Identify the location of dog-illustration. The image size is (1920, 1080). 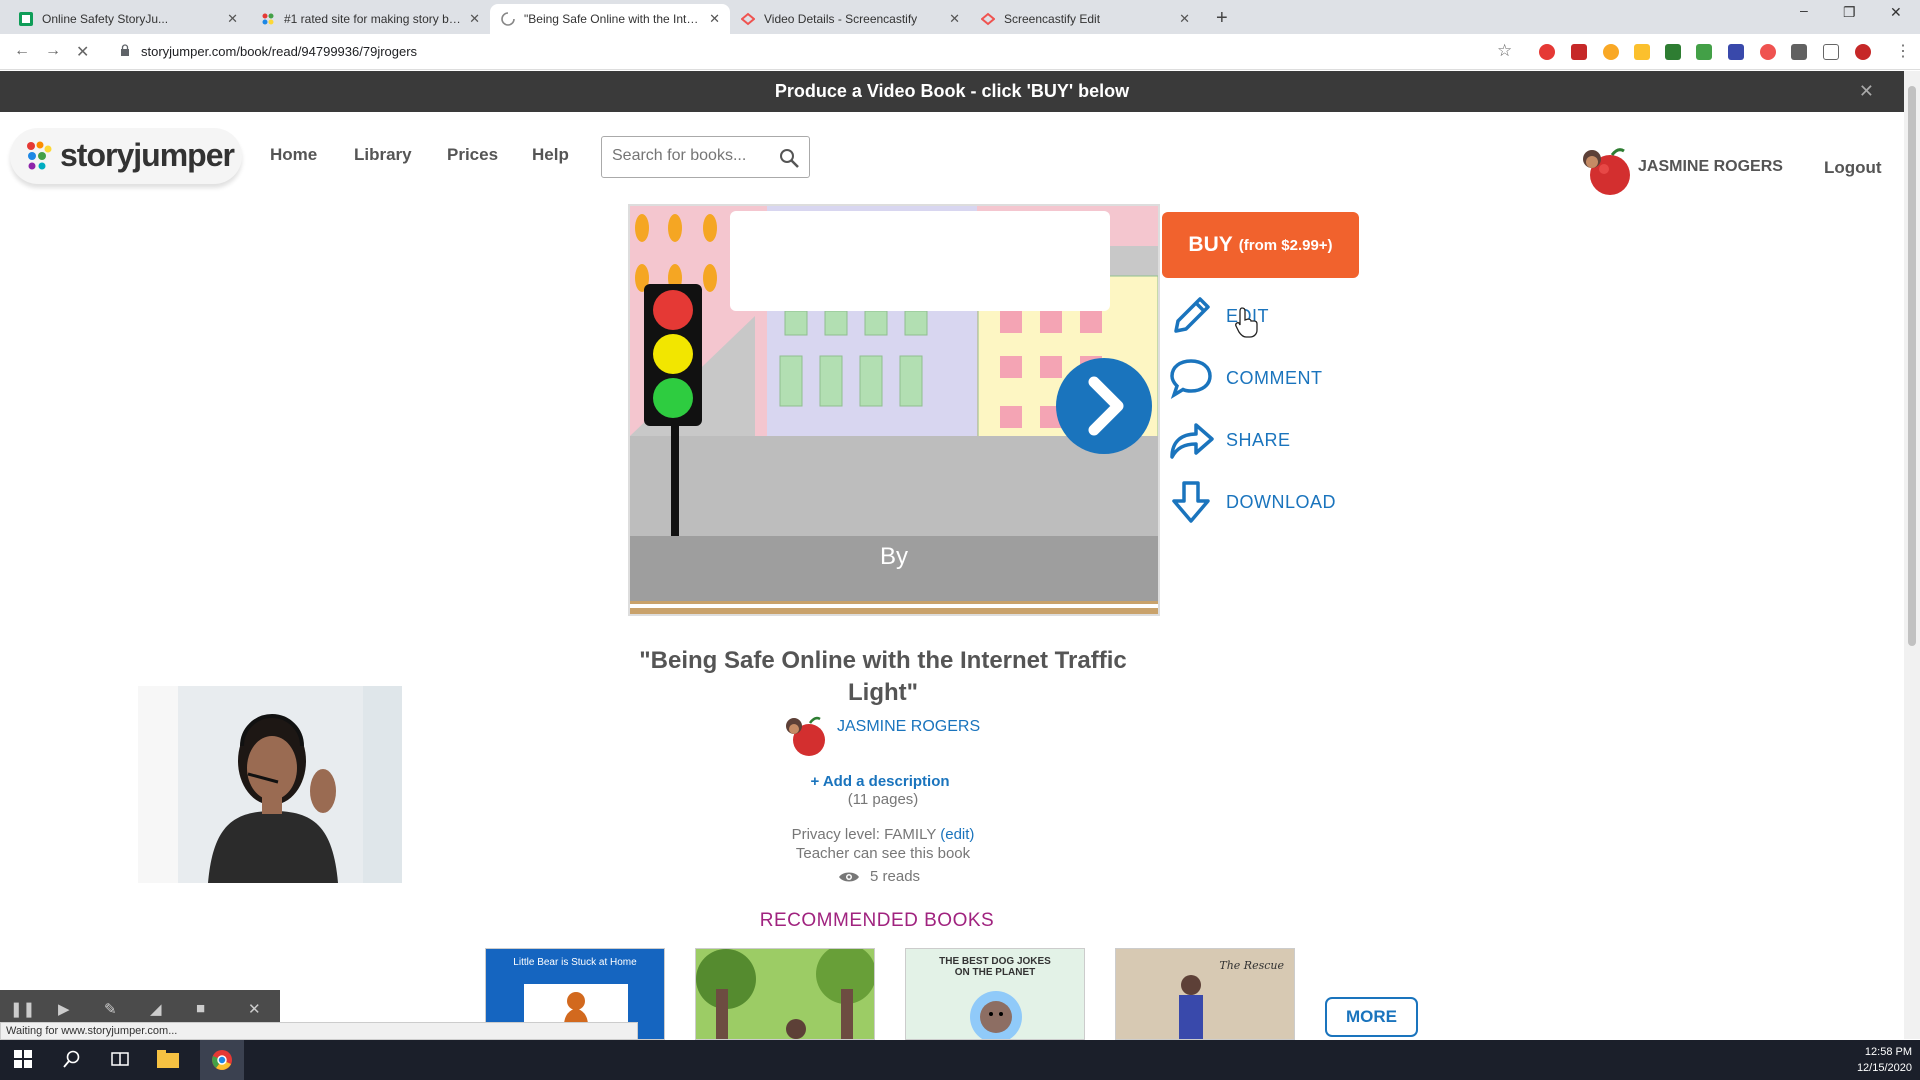
(996, 1015).